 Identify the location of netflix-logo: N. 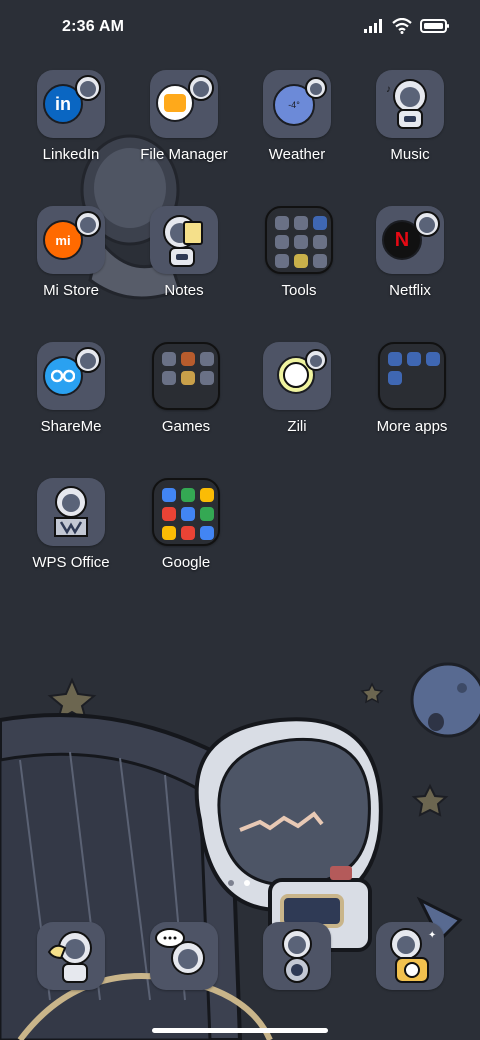
(402, 239).